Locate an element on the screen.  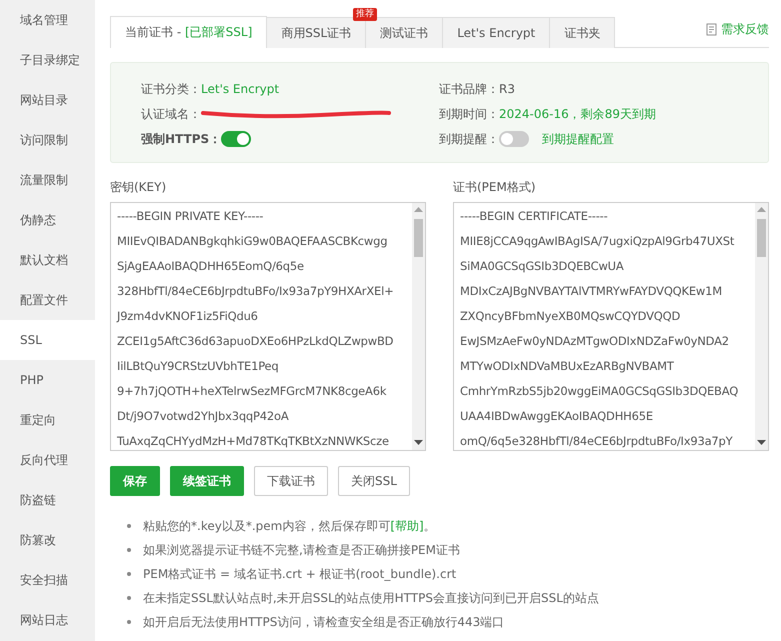
tab: 测试证书 is located at coordinates (404, 32).